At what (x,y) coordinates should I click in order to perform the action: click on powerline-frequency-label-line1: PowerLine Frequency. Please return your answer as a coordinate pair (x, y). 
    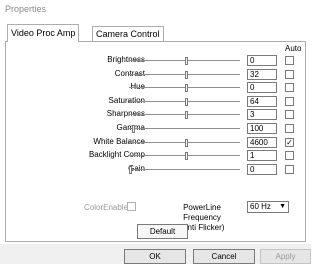
    Looking at the image, I should click on (202, 212).